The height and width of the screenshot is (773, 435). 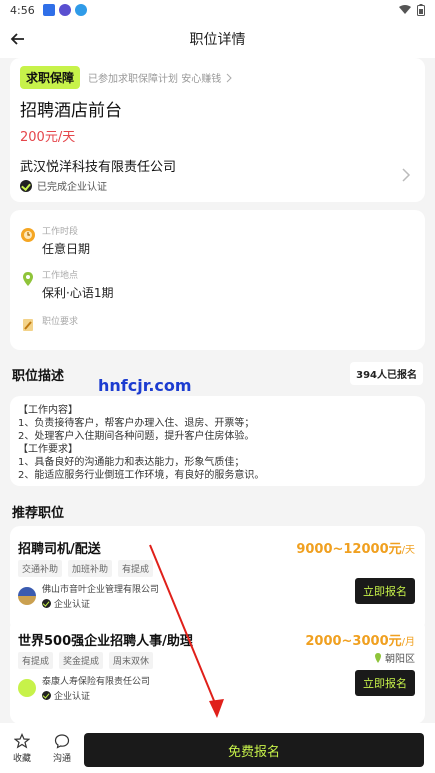 What do you see at coordinates (406, 175) in the screenshot?
I see `company-chevron-icon` at bounding box center [406, 175].